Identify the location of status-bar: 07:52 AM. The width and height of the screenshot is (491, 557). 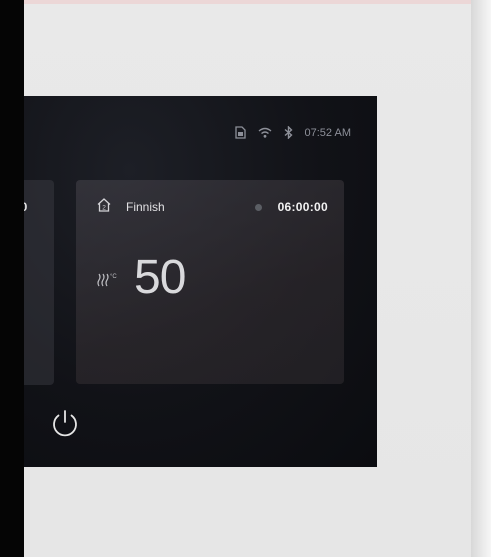
(292, 132).